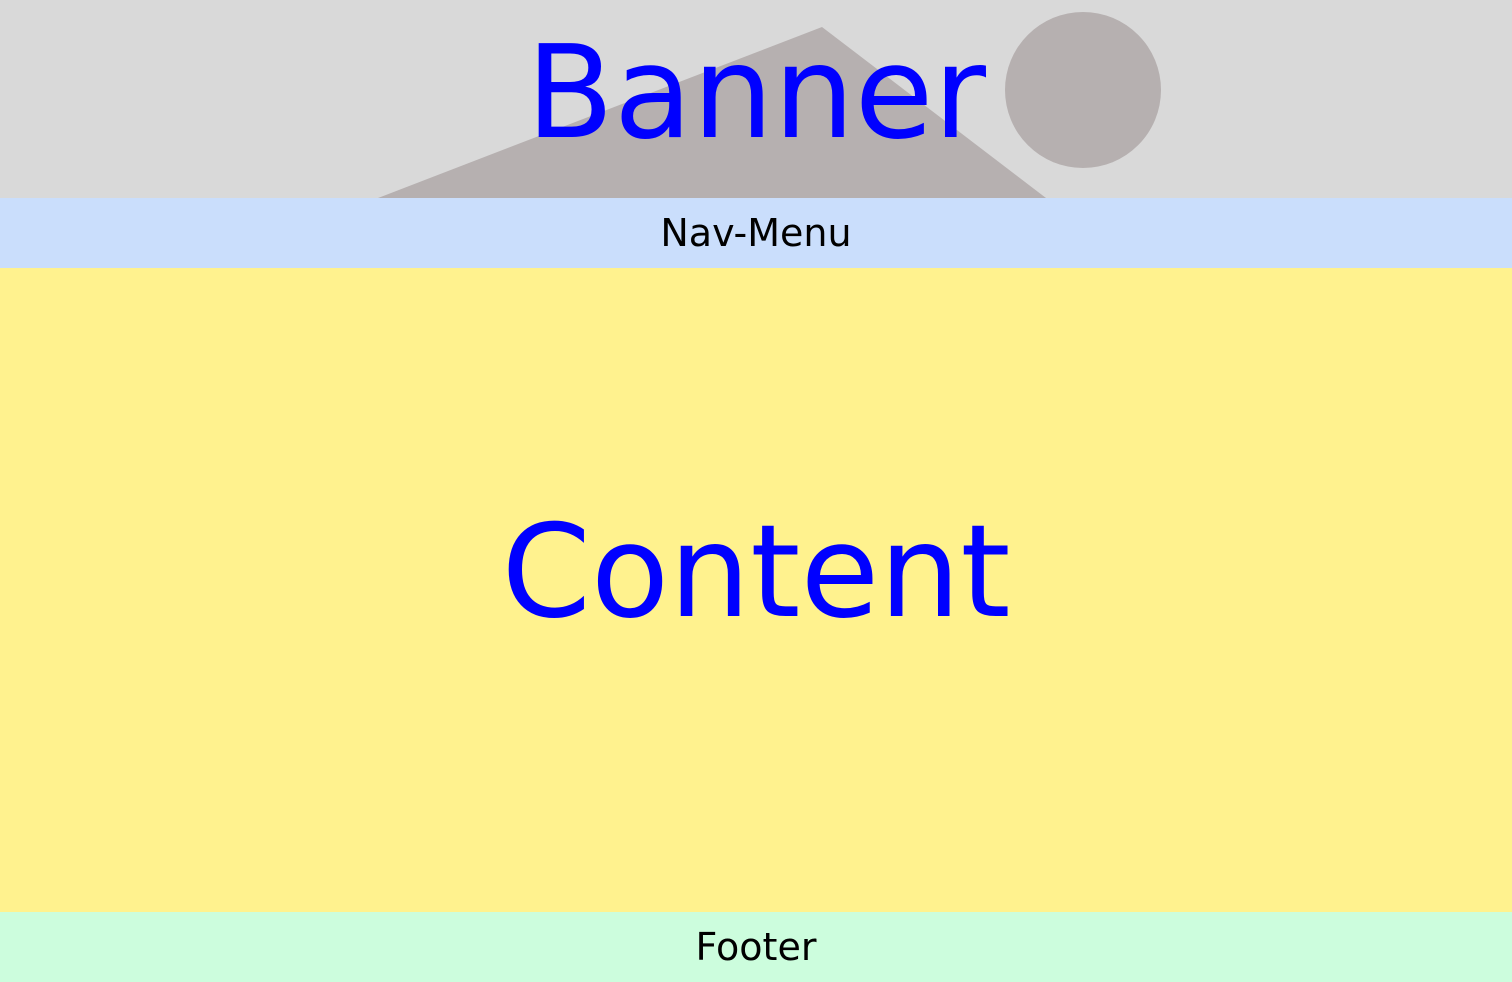 The height and width of the screenshot is (982, 1512). What do you see at coordinates (756, 947) in the screenshot?
I see `footer: Footer` at bounding box center [756, 947].